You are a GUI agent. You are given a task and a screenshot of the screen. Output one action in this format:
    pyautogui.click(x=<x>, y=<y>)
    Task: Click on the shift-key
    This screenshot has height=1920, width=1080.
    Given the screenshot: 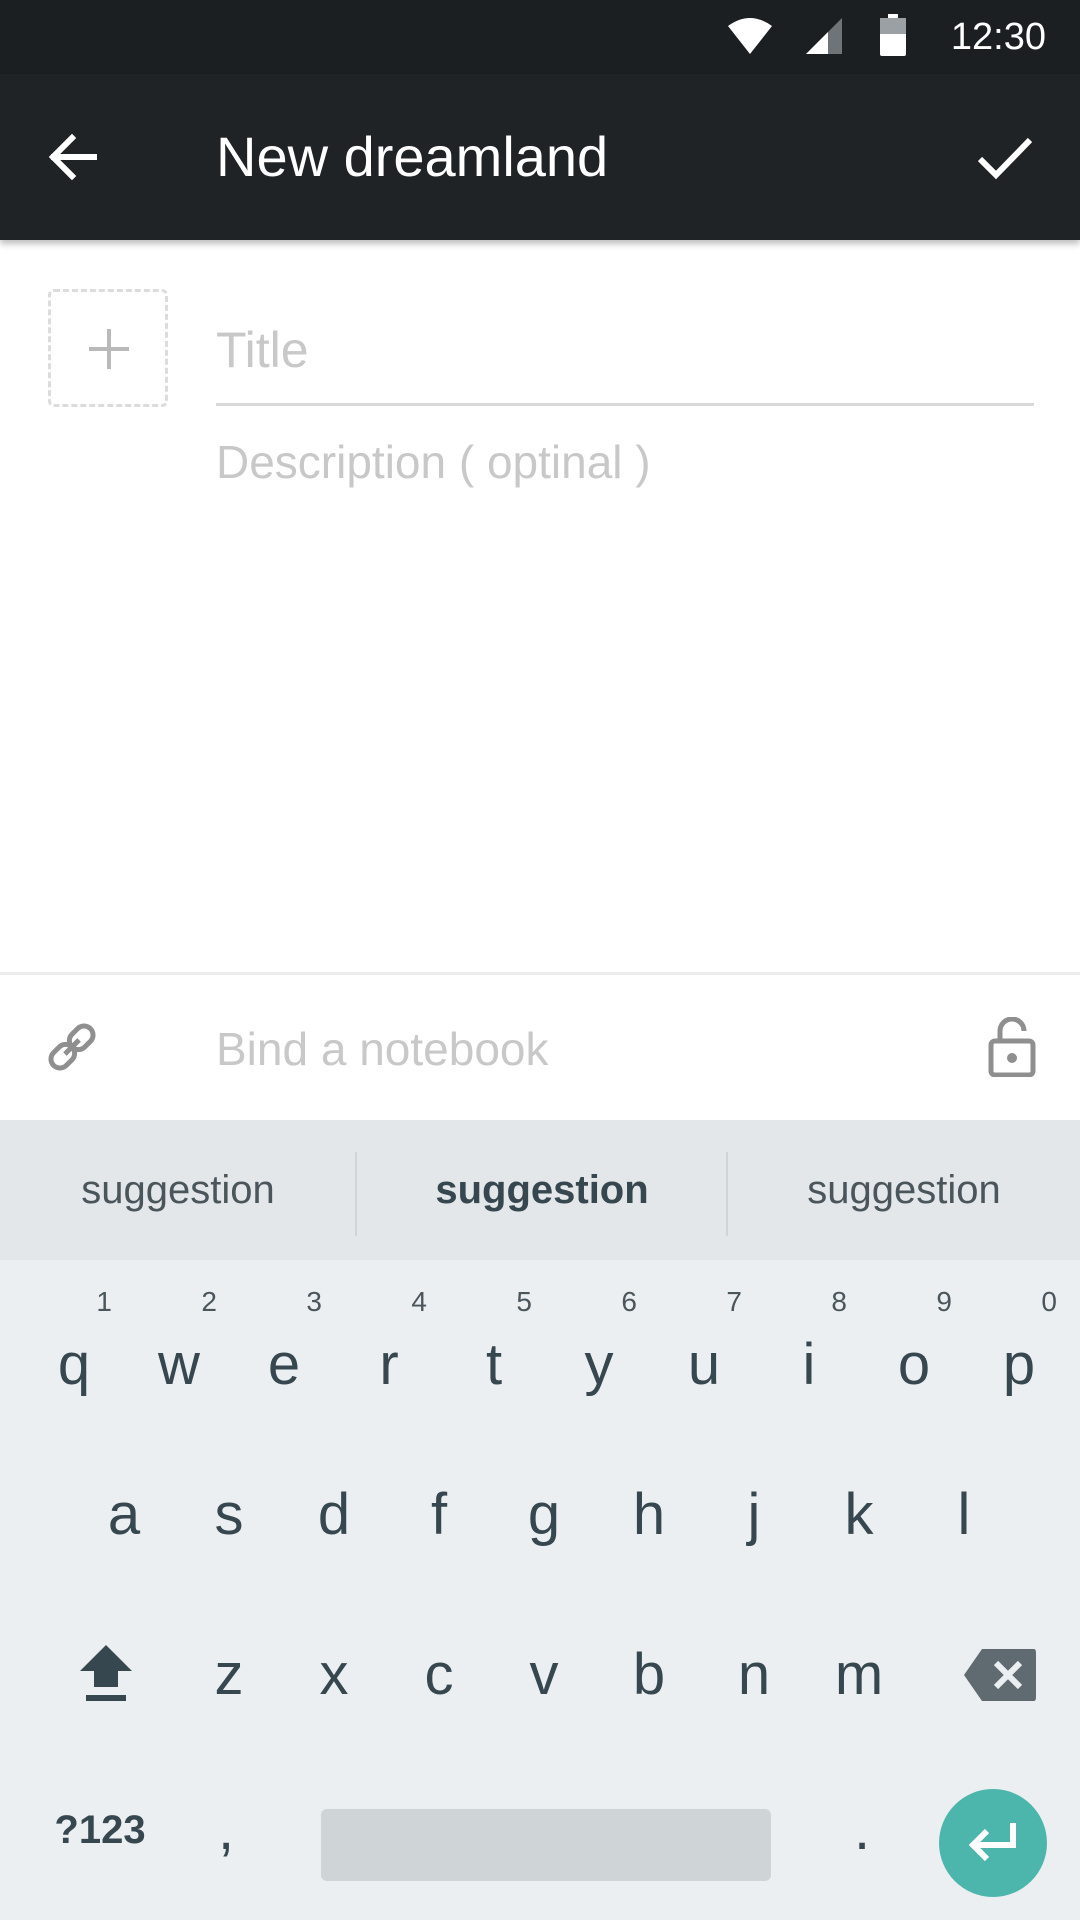 What is the action you would take?
    pyautogui.click(x=106, y=1675)
    